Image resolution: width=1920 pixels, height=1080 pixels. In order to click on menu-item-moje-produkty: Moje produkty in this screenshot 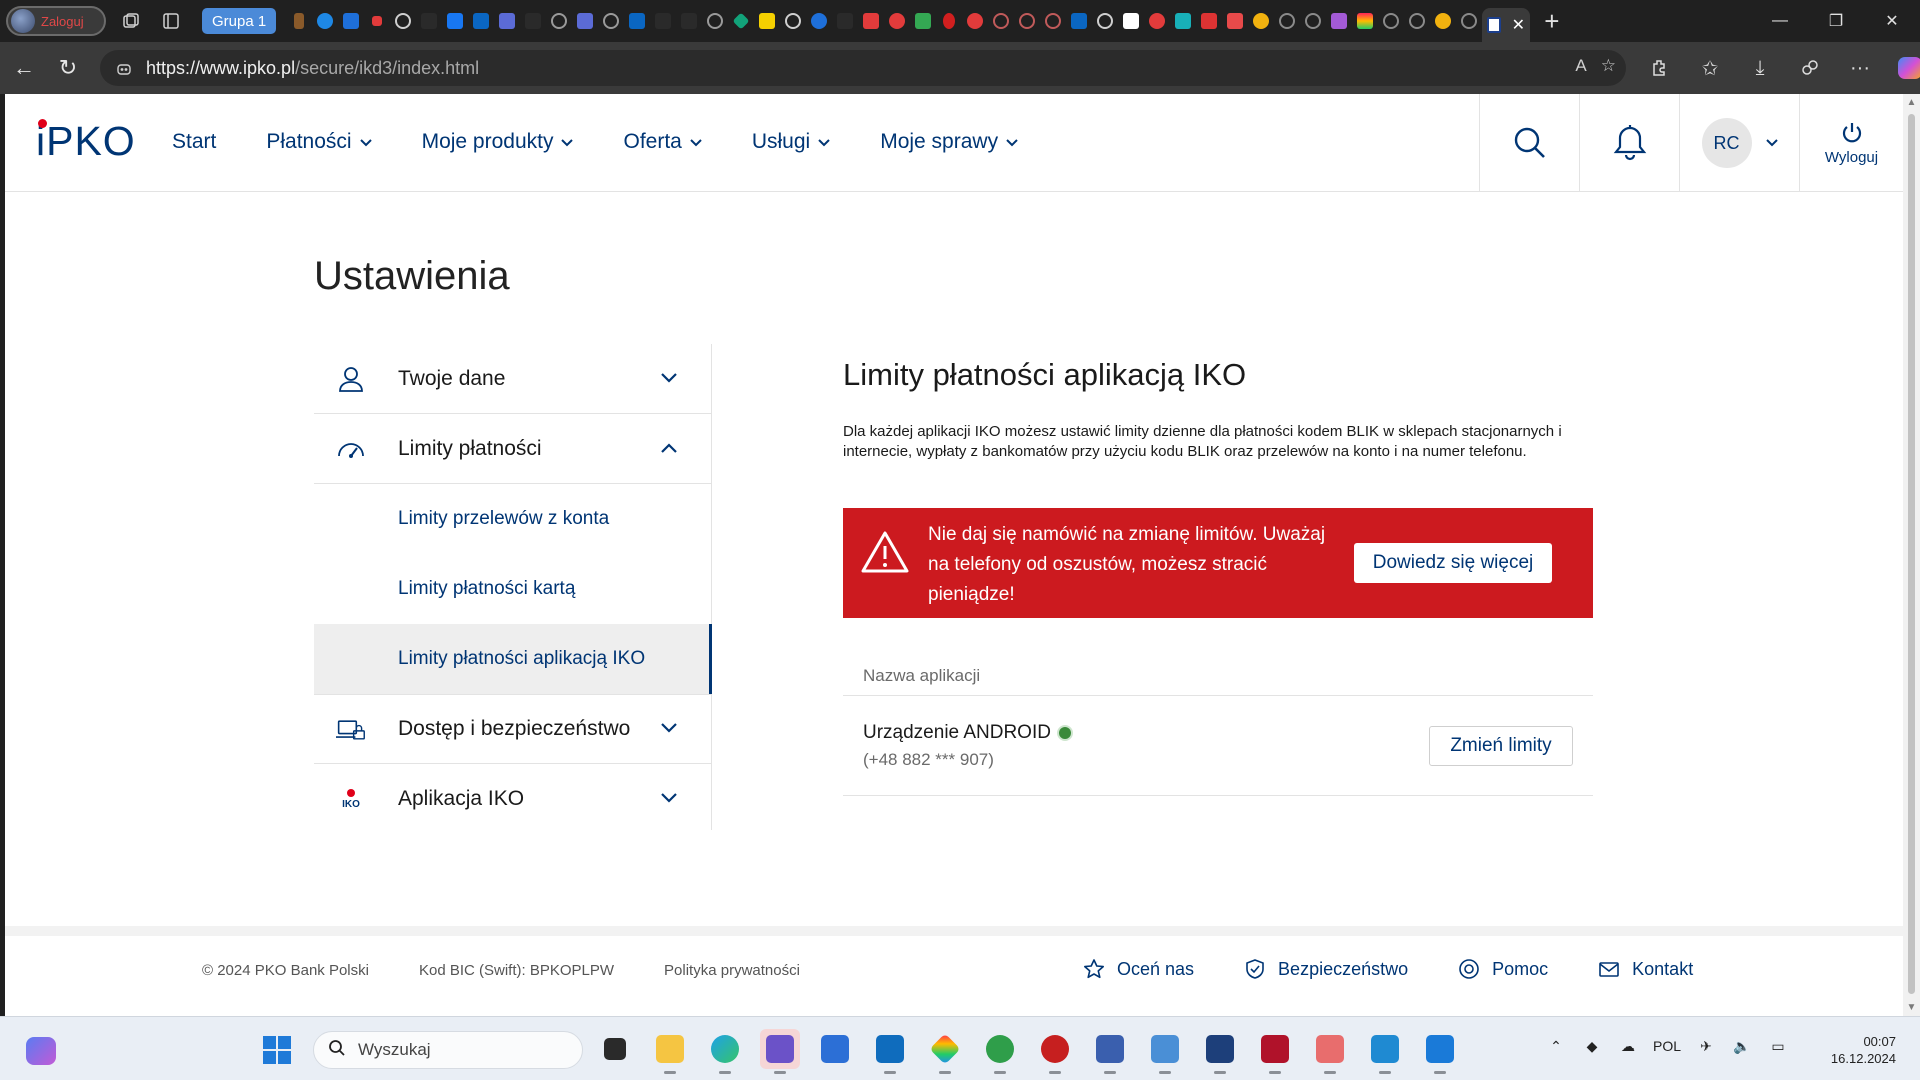, I will do `click(498, 142)`.